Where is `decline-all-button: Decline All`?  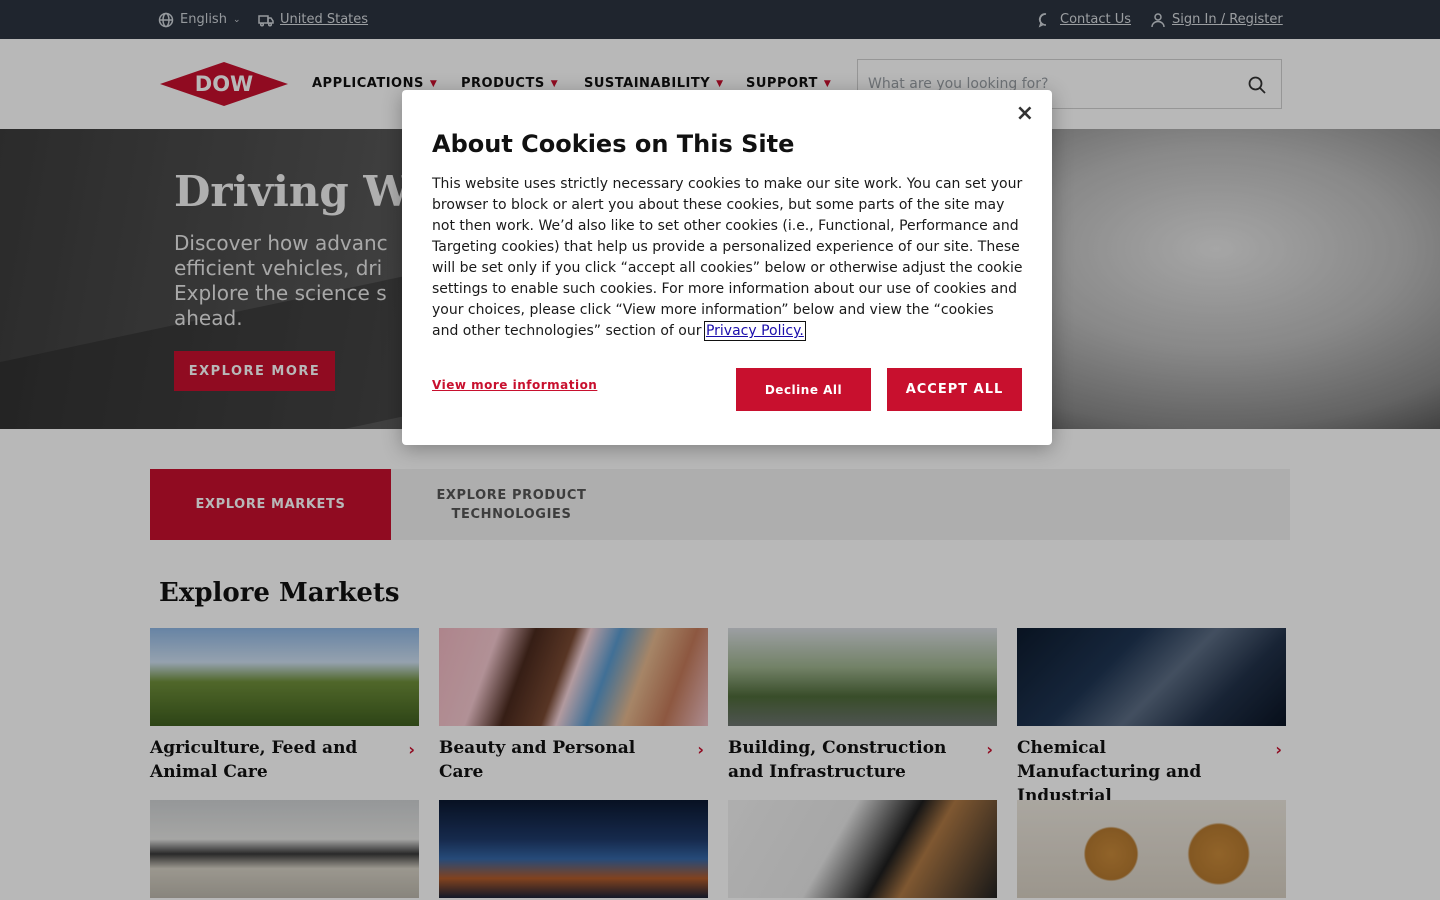 decline-all-button: Decline All is located at coordinates (803, 389).